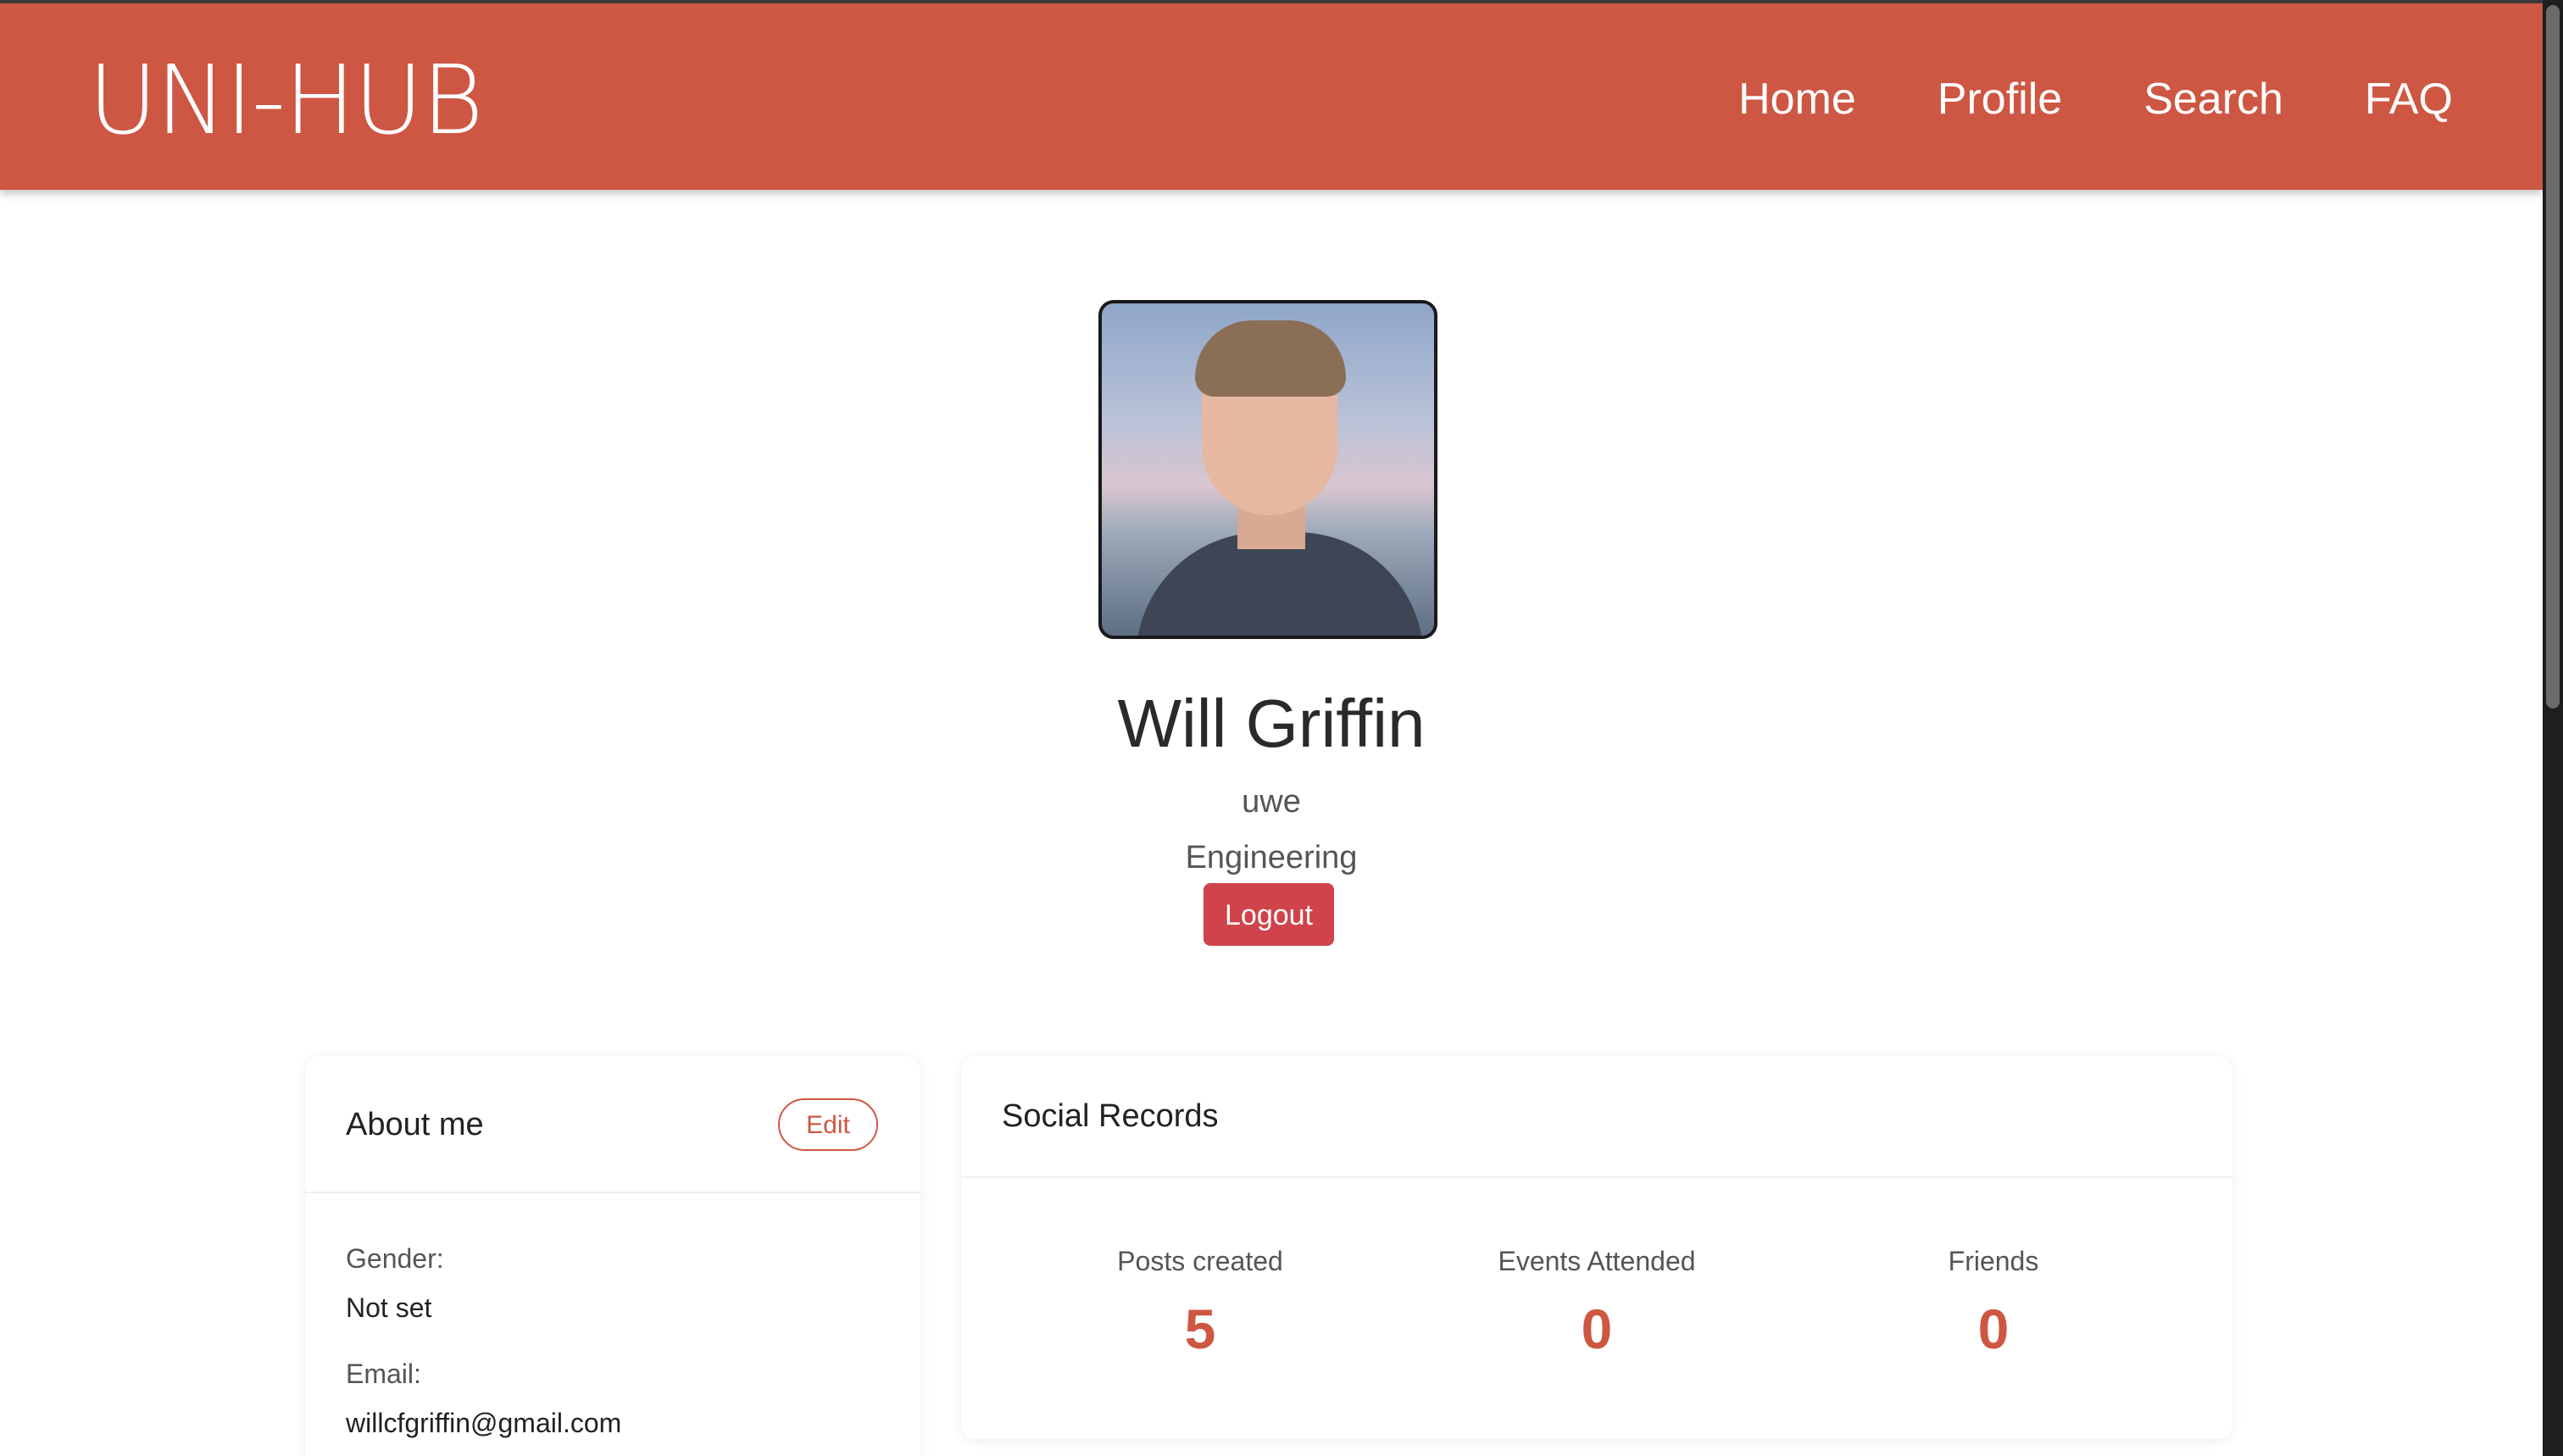  Describe the element at coordinates (415, 1124) in the screenshot. I see `about-me-title: About me` at that location.